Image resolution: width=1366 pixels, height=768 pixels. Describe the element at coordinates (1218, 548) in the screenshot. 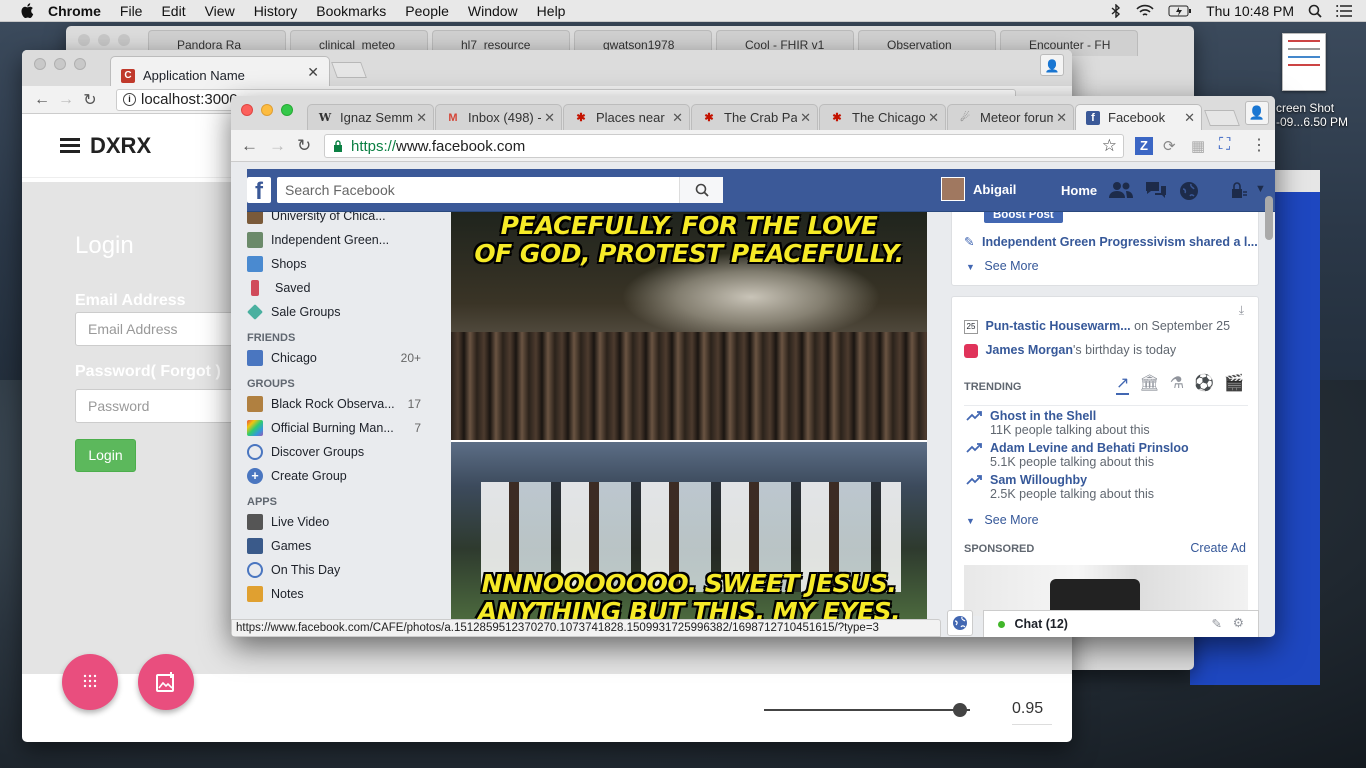

I see `create-ad-link: Create Ad` at that location.